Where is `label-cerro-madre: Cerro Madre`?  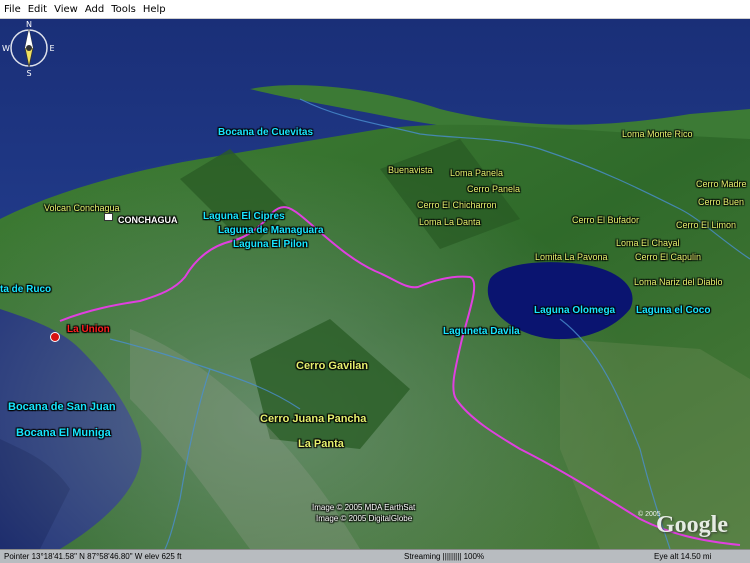
label-cerro-madre: Cerro Madre is located at coordinates (721, 184).